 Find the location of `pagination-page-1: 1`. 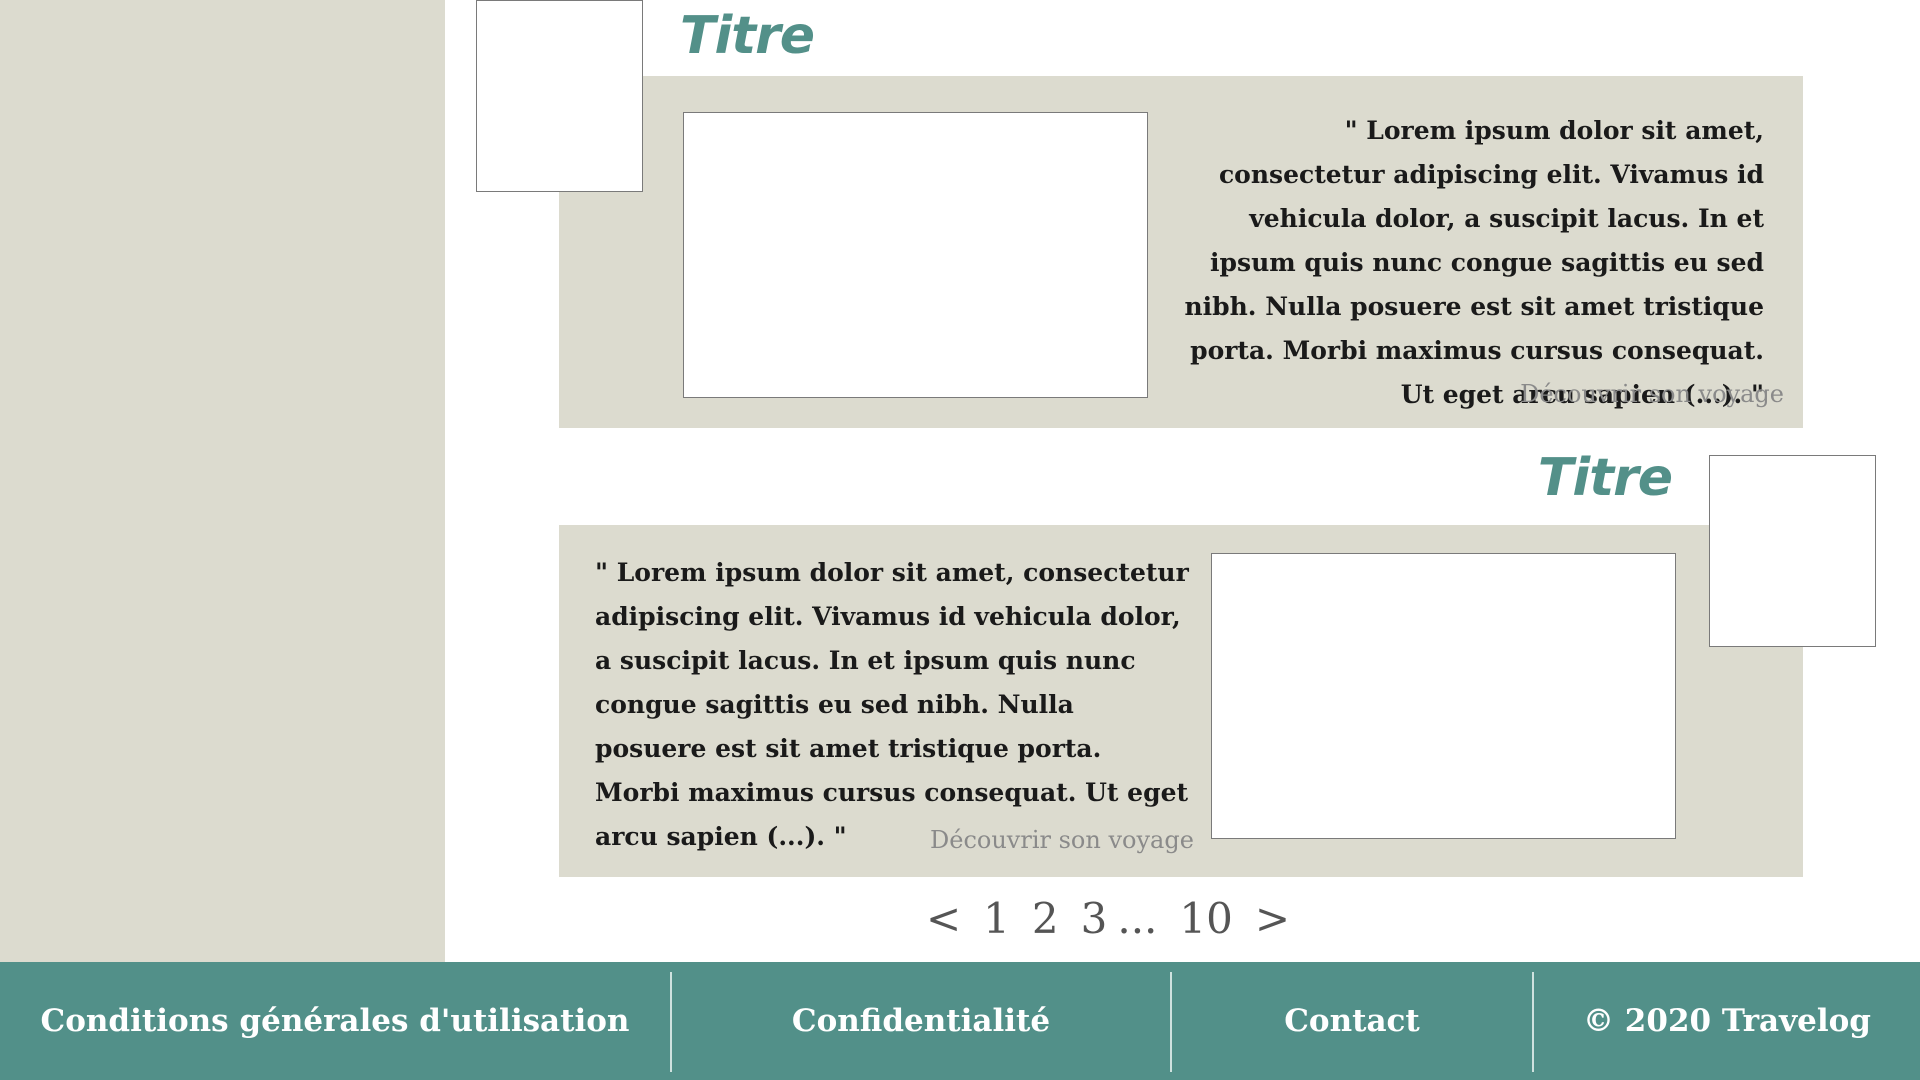

pagination-page-1: 1 is located at coordinates (996, 919).